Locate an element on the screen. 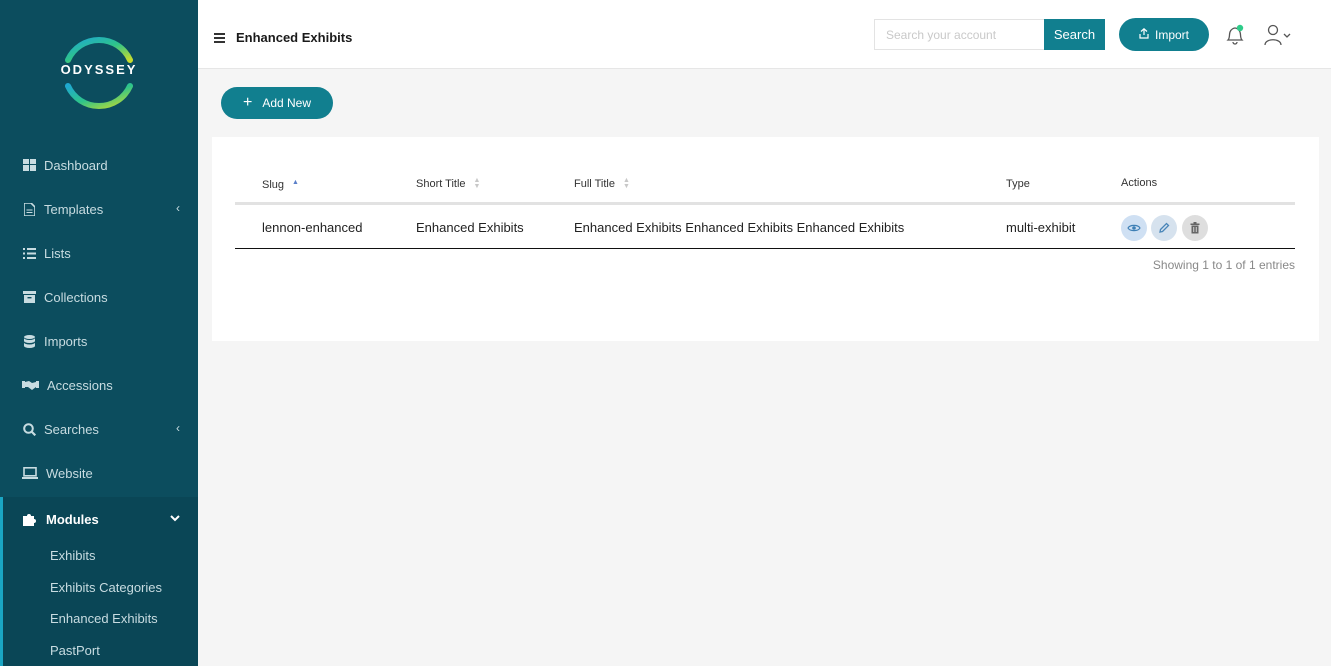  subitem-enhanced-exhibits: Enhanced Exhibits is located at coordinates (104, 618).